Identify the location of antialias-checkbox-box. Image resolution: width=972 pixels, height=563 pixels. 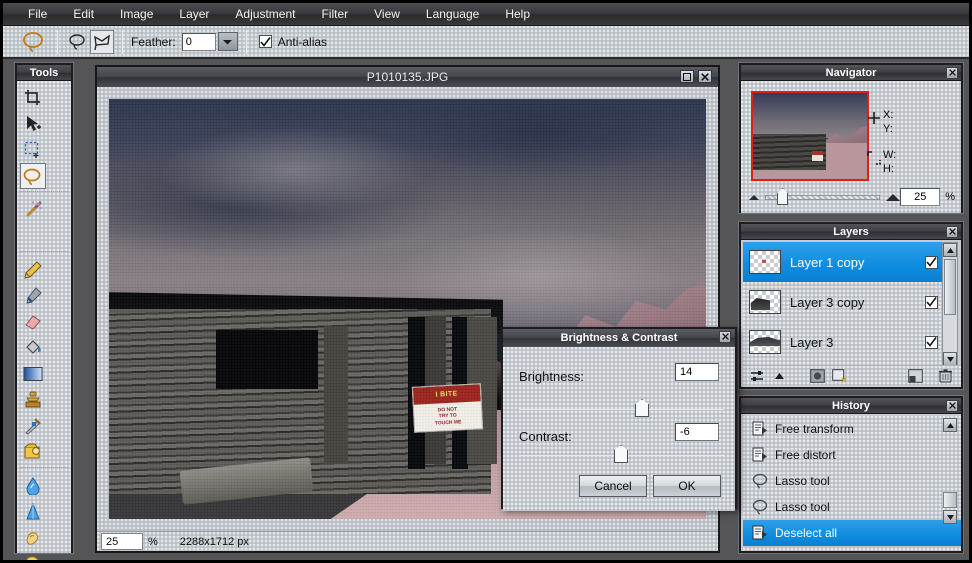
(265, 41).